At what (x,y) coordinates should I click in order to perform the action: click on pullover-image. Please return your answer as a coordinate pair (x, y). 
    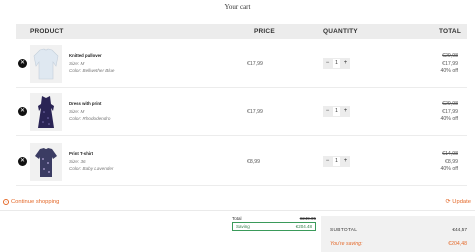
    Looking at the image, I should click on (46, 64).